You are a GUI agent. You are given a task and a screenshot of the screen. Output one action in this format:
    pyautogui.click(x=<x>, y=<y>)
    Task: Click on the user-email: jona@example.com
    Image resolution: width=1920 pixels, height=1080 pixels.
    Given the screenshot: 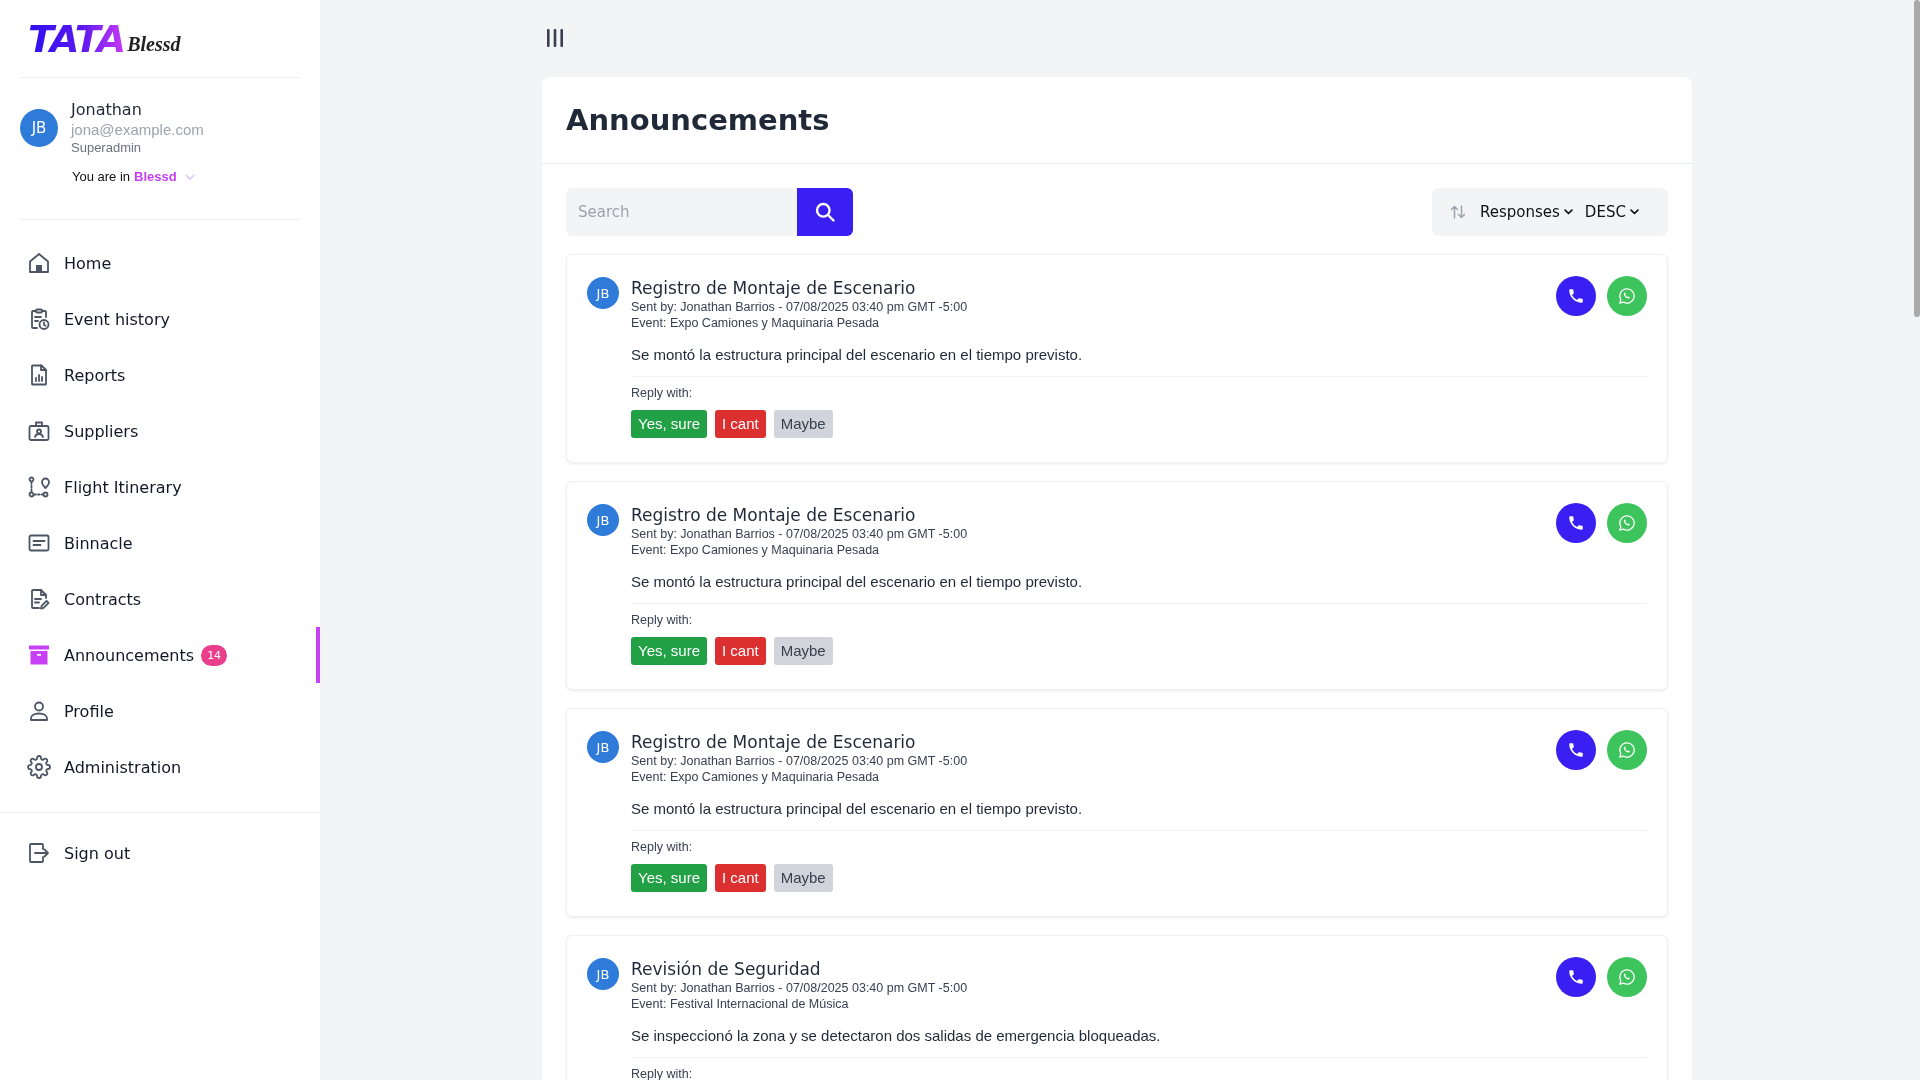 What is the action you would take?
    pyautogui.click(x=137, y=130)
    